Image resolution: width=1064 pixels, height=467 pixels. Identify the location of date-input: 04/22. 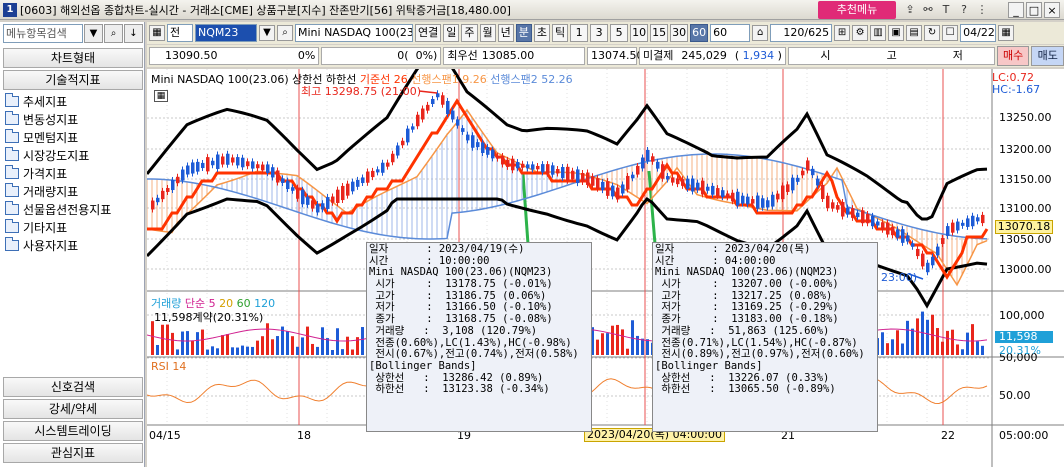
(978, 33).